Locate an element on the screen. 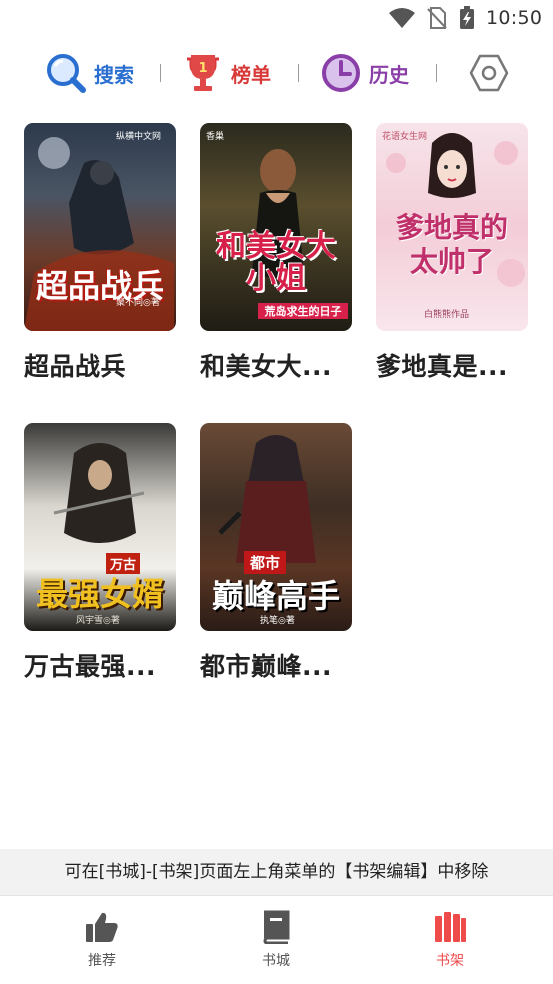 Image resolution: width=553 pixels, height=984 pixels. cover-author: 白熊熊作品 is located at coordinates (447, 315).